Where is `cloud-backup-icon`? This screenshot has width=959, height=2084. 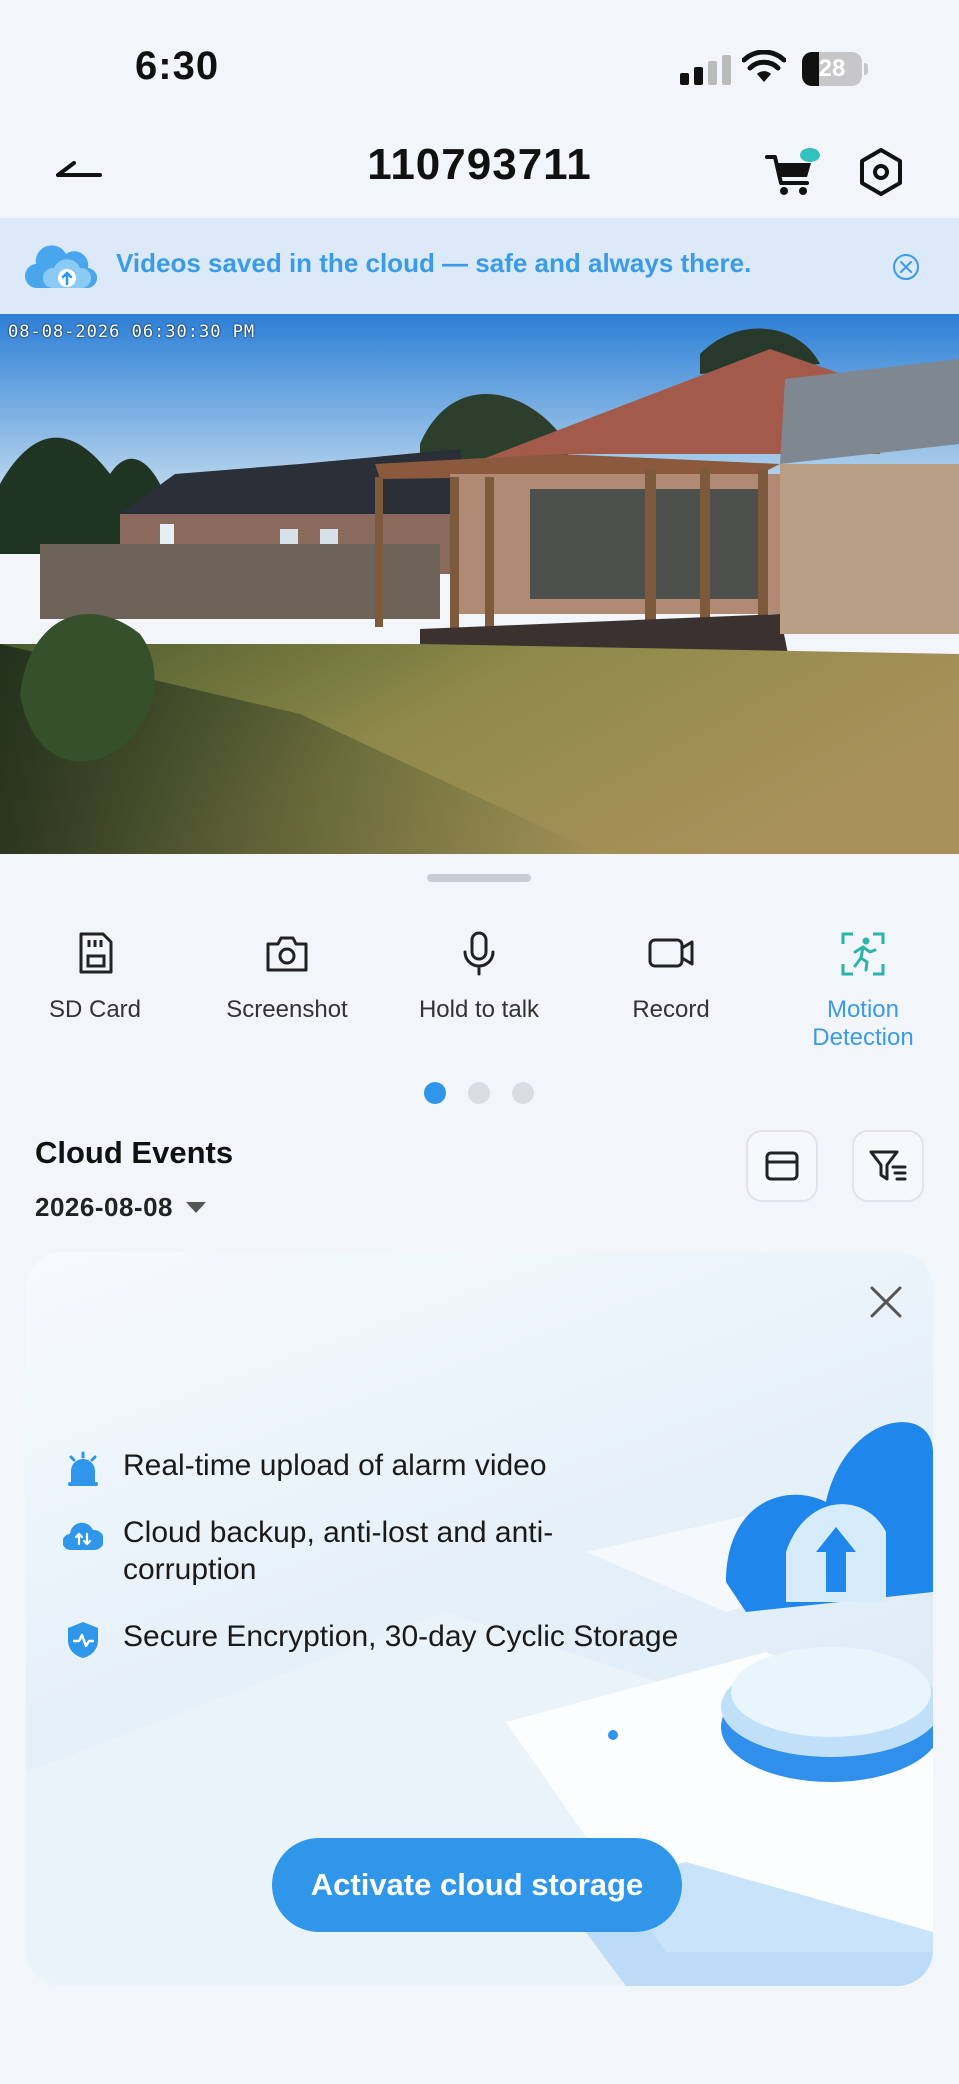
cloud-backup-icon is located at coordinates (83, 1536).